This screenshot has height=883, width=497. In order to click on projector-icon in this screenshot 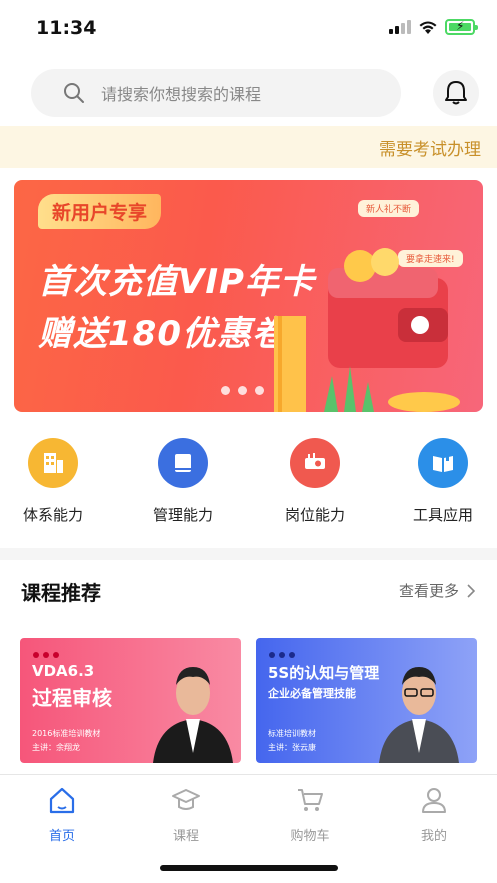, I will do `click(315, 463)`.